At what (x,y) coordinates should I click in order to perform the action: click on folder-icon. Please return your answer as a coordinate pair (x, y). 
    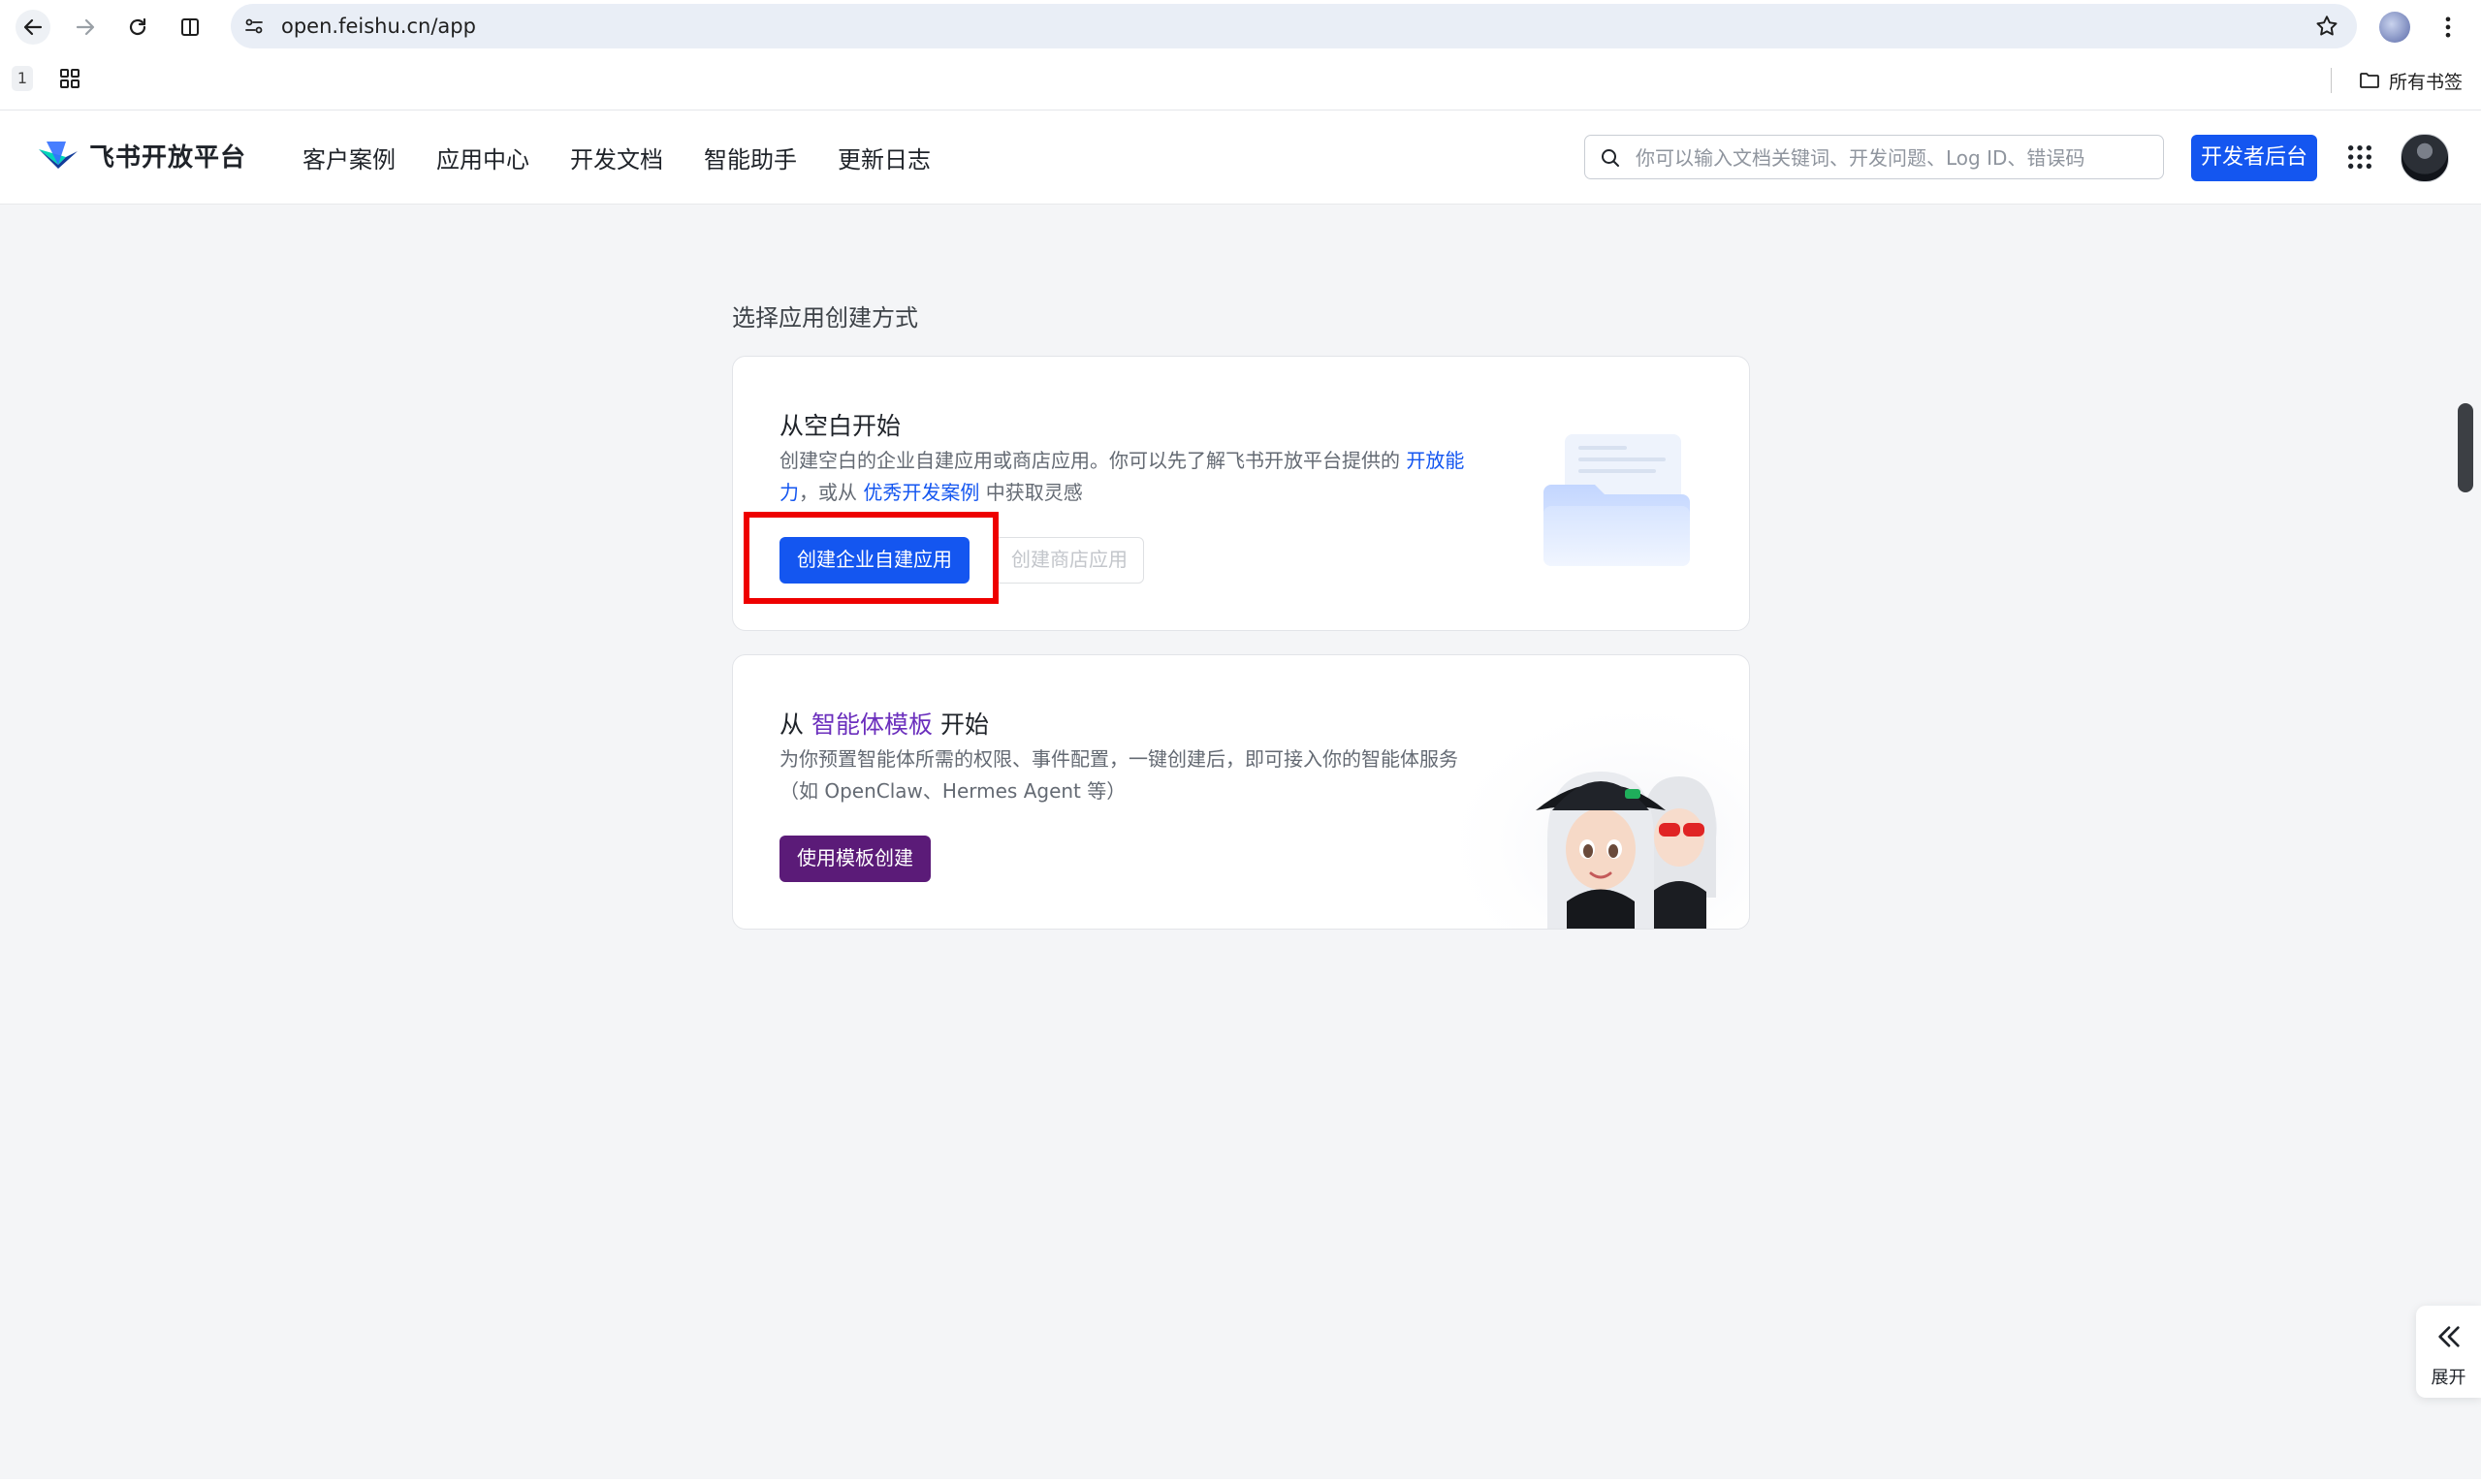
    Looking at the image, I should click on (2369, 80).